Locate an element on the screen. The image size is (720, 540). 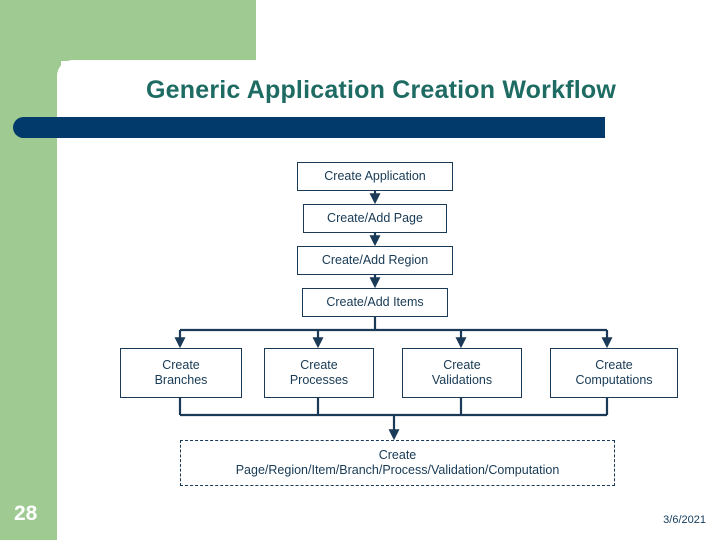
flow-node-label: Create/Add Page is located at coordinates (375, 218).